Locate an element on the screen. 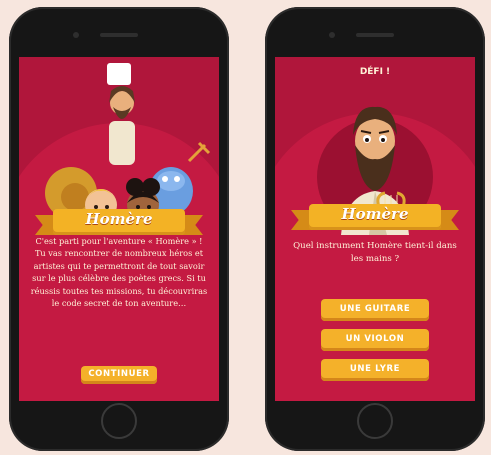 The width and height of the screenshot is (491, 455). title-ribbon: Homère is located at coordinates (375, 219).